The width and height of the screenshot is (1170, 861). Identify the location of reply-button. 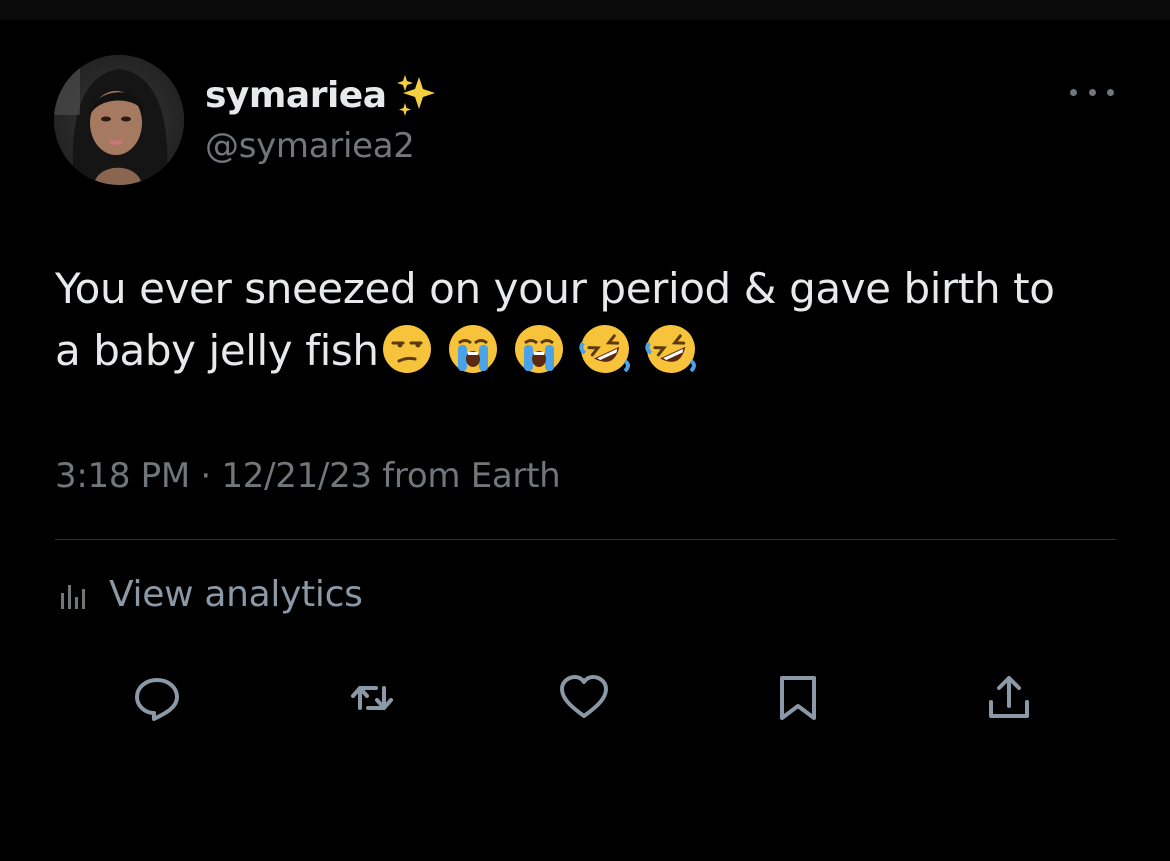
(157, 698).